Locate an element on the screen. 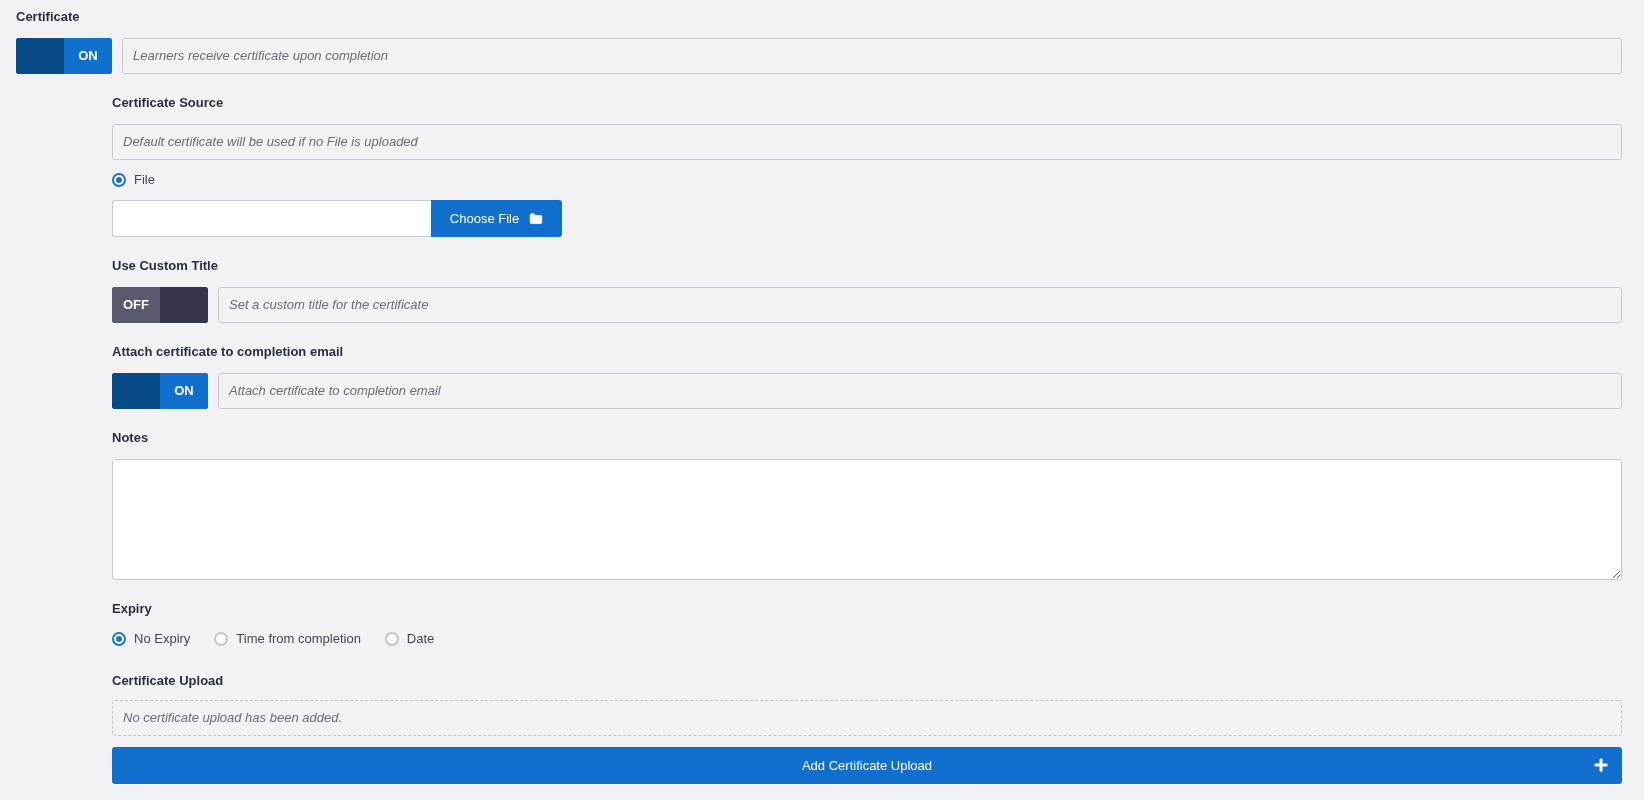  description-box: Attach certificate to completion email is located at coordinates (920, 391).